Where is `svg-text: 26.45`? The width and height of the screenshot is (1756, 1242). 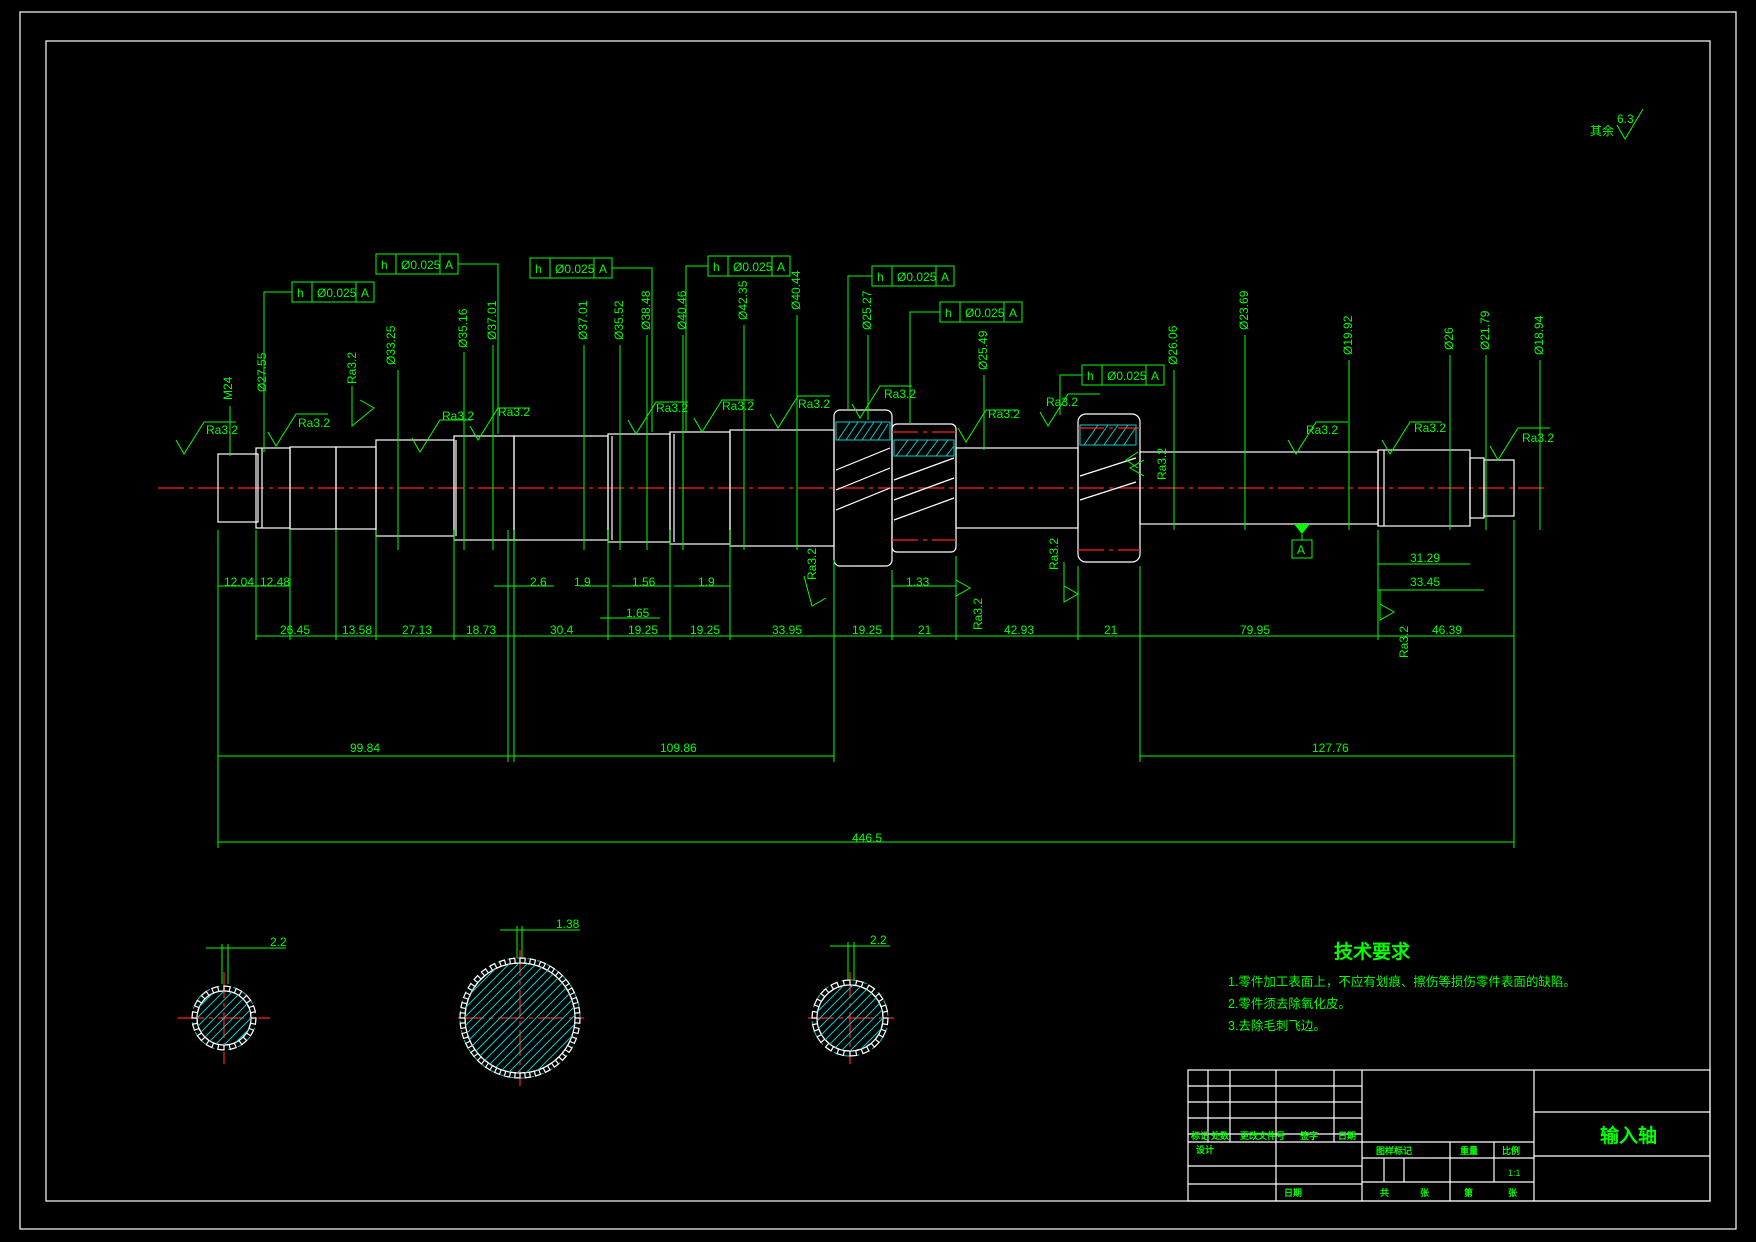
svg-text: 26.45 is located at coordinates (295, 630).